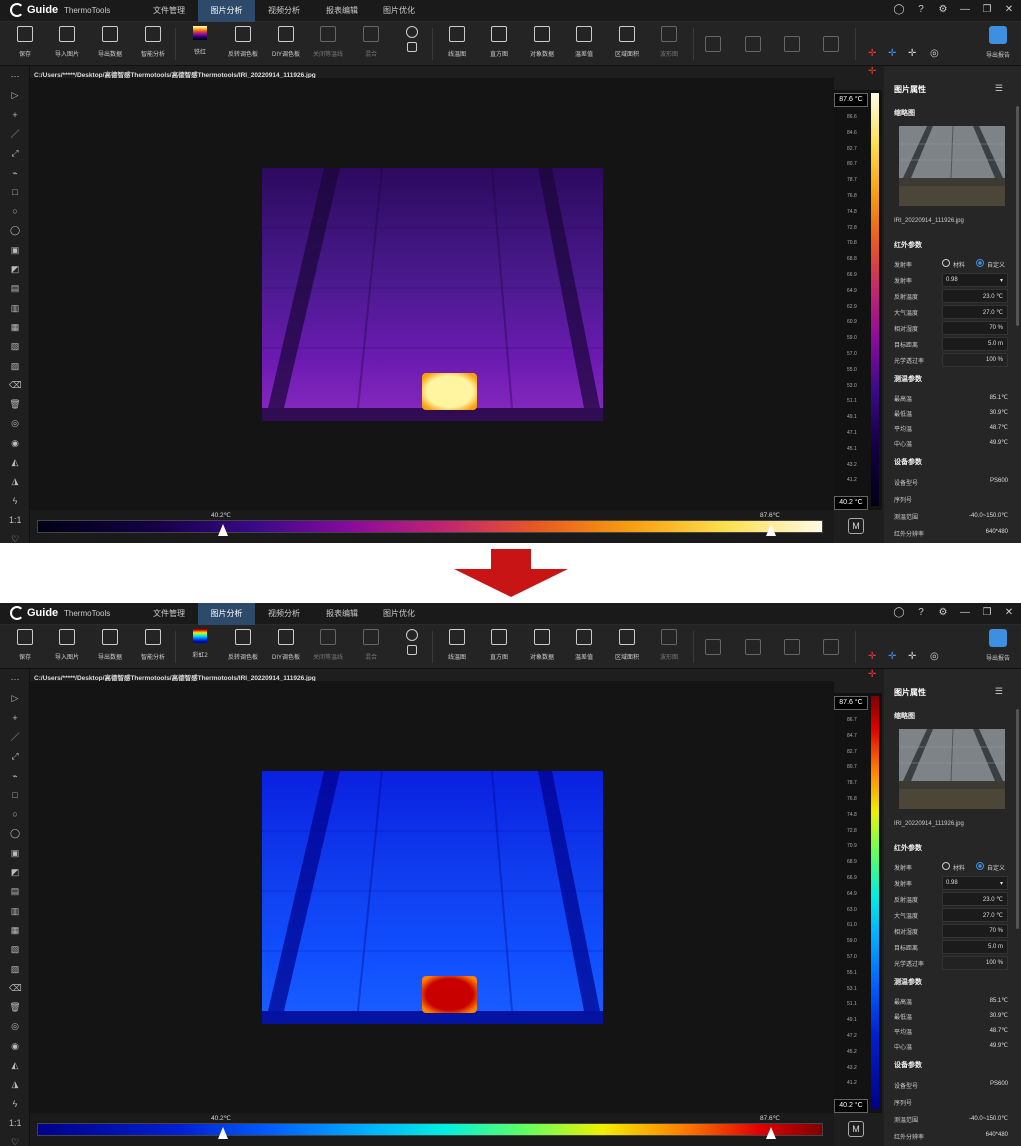 The width and height of the screenshot is (1021, 1146). What do you see at coordinates (15, 443) in the screenshot?
I see `left-tool-19-icon: ◉` at bounding box center [15, 443].